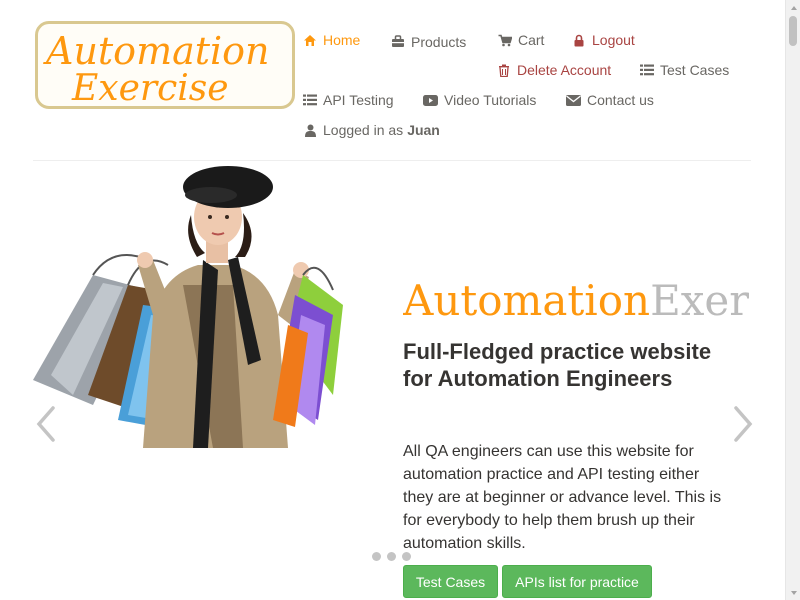 The height and width of the screenshot is (600, 800). What do you see at coordinates (363, 130) in the screenshot?
I see `logged-in-label: Logged in as` at bounding box center [363, 130].